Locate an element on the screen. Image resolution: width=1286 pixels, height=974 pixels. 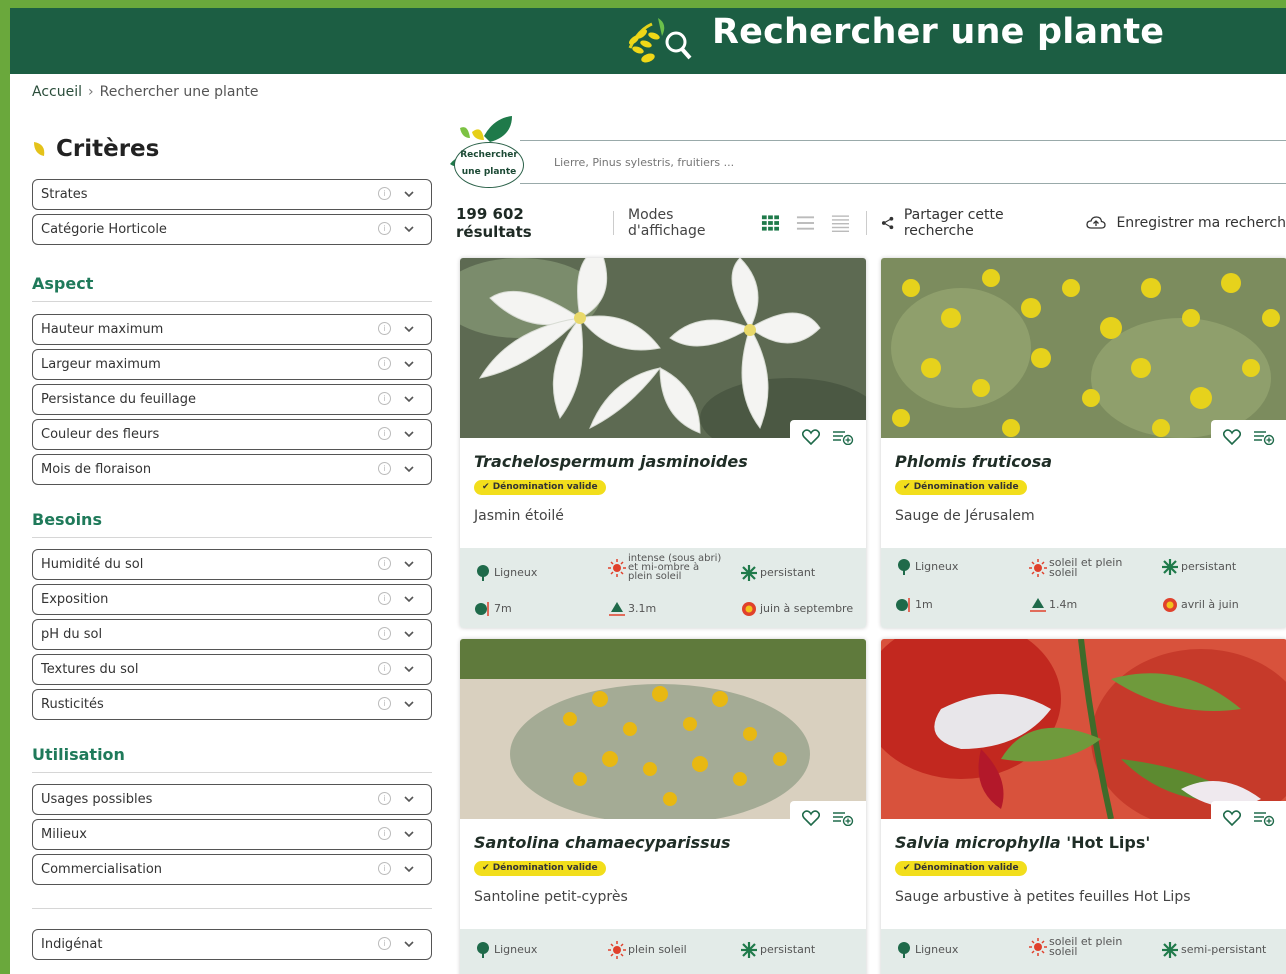
plant-common-name: Sauge de Jérusalem is located at coordinates (965, 516).